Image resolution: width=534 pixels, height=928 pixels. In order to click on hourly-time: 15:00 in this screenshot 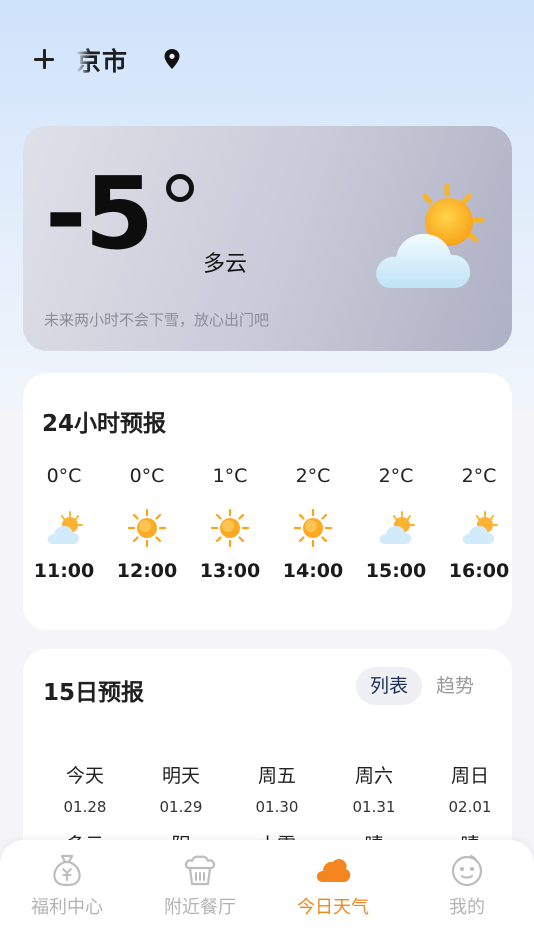, I will do `click(396, 571)`.